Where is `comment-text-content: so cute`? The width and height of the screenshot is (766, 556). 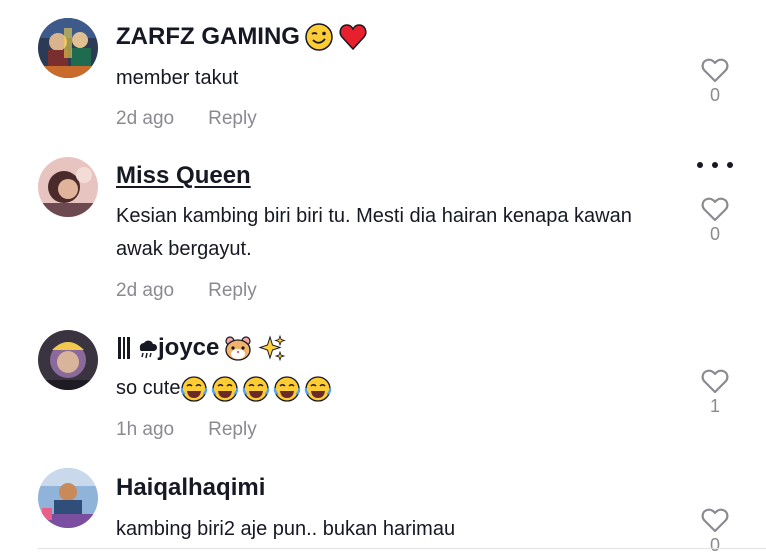
comment-text-content: so cute is located at coordinates (148, 388).